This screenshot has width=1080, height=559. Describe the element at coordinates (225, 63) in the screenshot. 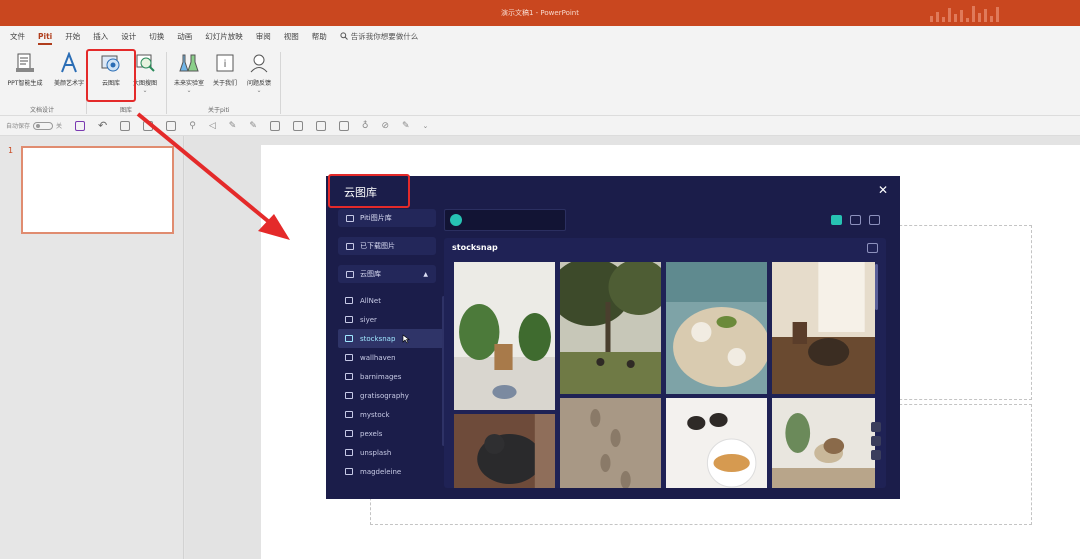

I see `about-us-icon: i` at that location.